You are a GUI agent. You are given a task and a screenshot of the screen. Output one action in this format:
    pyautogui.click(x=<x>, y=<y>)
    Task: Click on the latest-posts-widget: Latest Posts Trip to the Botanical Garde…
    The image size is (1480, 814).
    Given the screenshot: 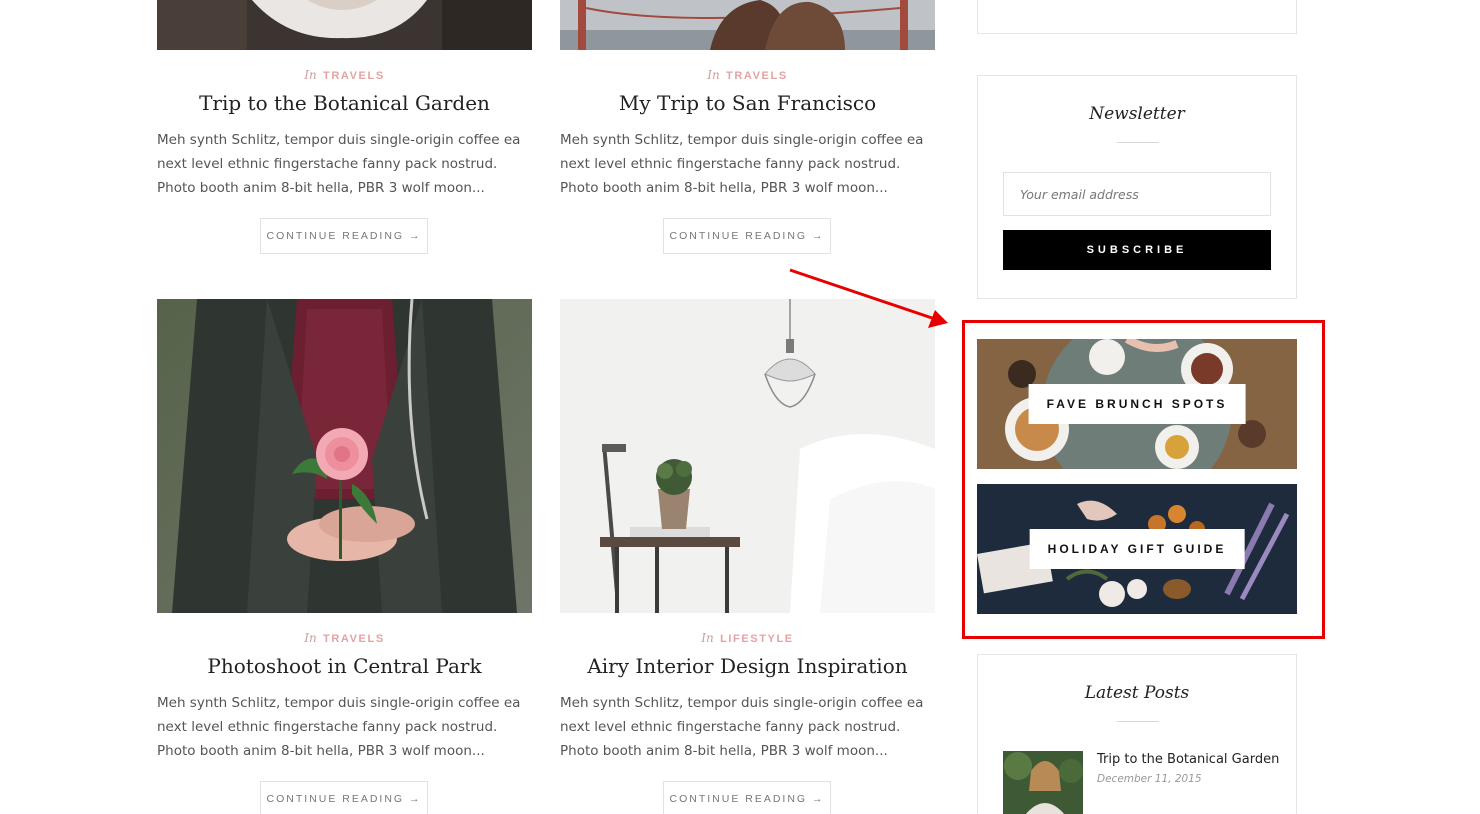 What is the action you would take?
    pyautogui.click(x=1137, y=734)
    